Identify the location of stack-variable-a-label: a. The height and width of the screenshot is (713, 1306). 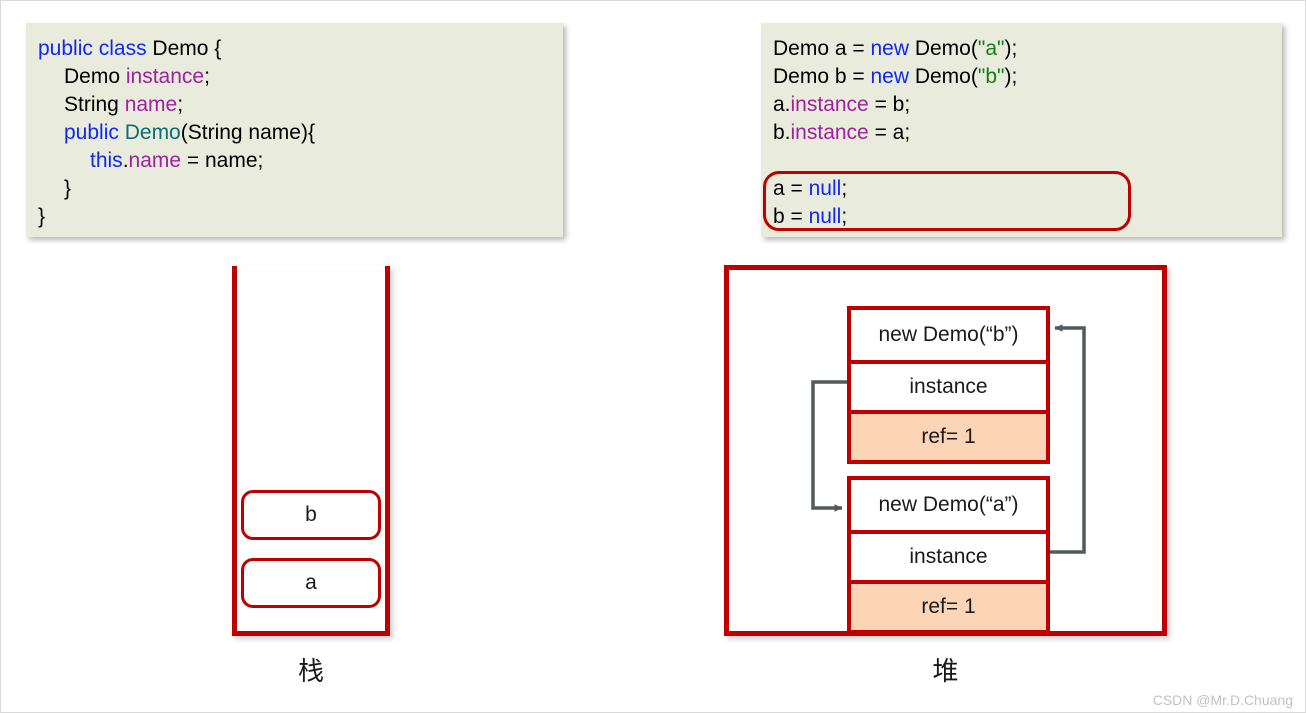
(311, 582).